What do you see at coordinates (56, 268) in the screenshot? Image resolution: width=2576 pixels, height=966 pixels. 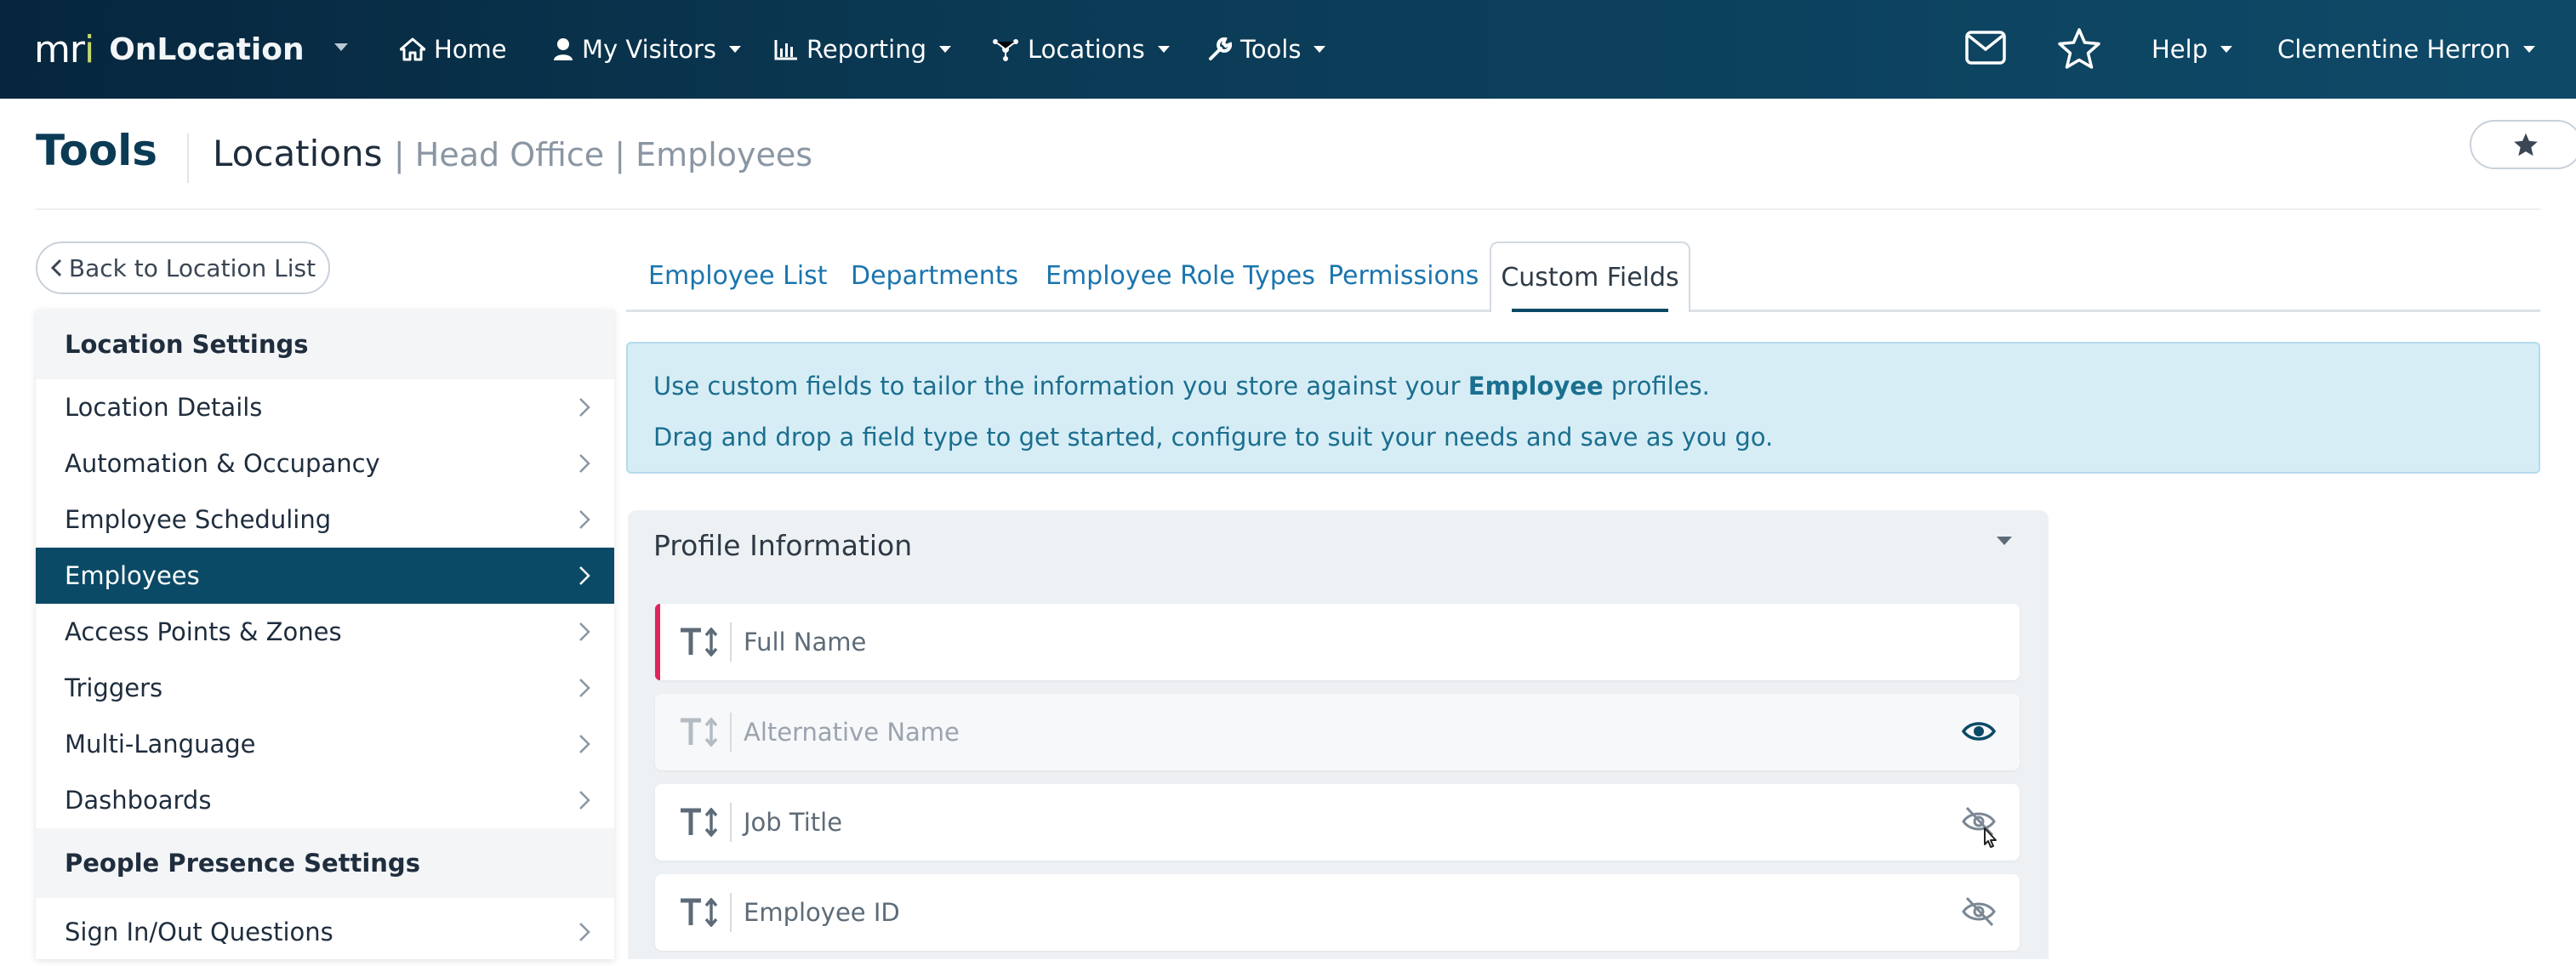 I see `chevron-left-icon` at bounding box center [56, 268].